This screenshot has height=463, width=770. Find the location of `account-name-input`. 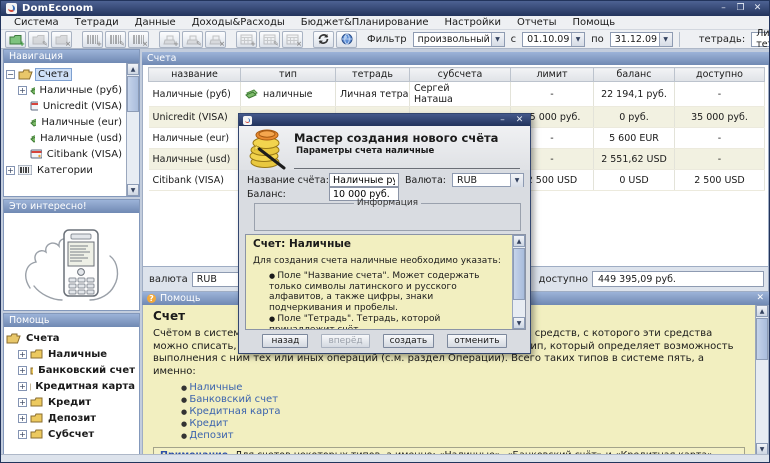

account-name-input is located at coordinates (364, 180).